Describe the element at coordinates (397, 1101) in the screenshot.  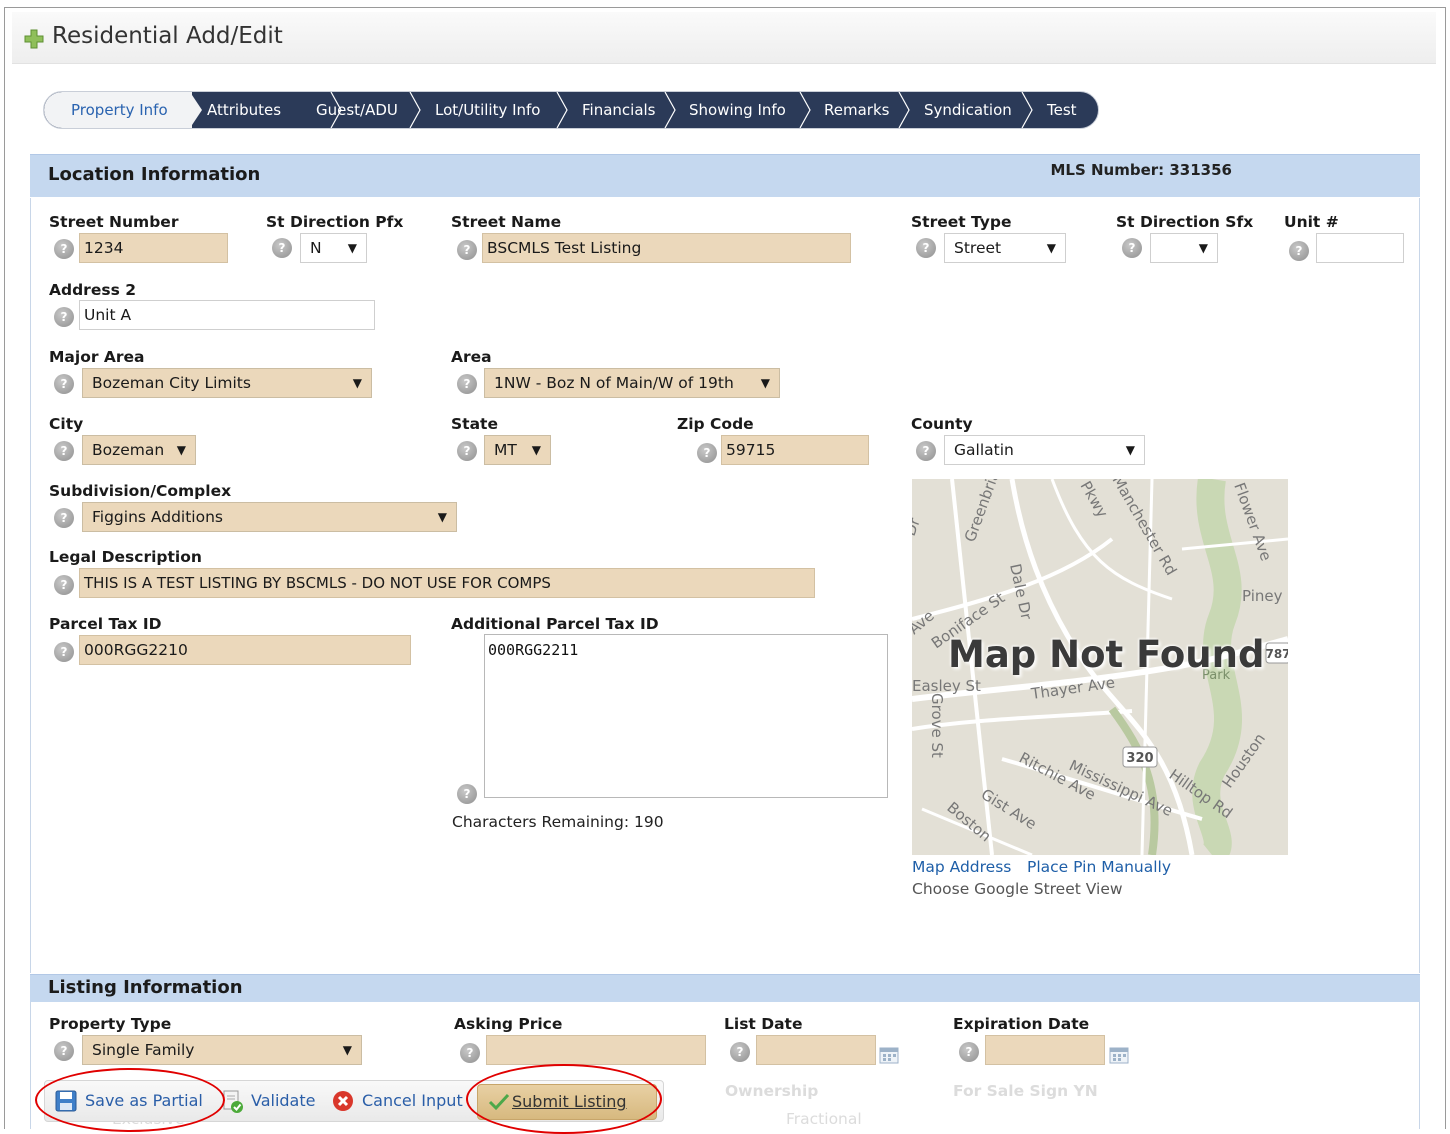
I see `cancel-input-button: Cancel Input` at that location.